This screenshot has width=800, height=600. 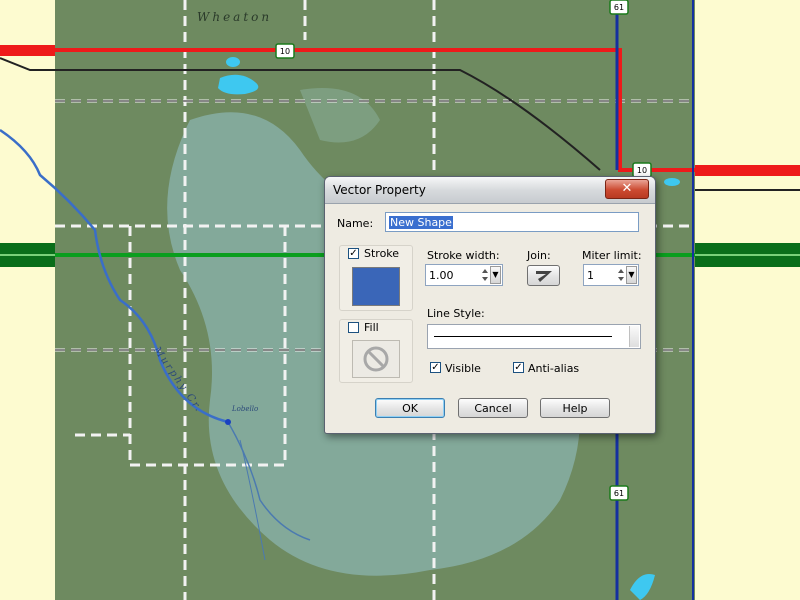 I want to click on dialog-titlebar: Vector Property ✕, so click(x=490, y=190).